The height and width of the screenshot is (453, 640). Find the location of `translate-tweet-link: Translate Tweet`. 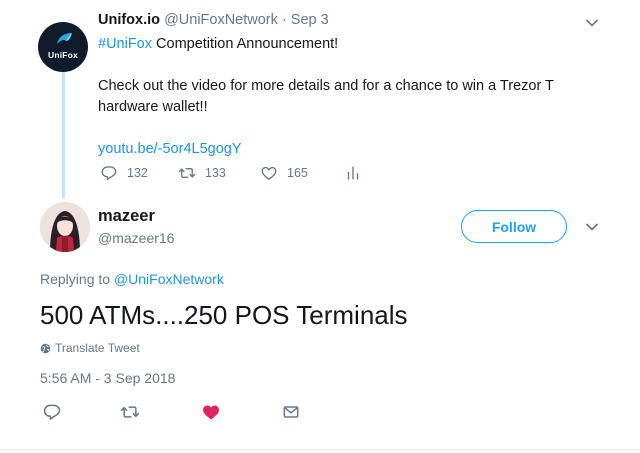

translate-tweet-link: Translate Tweet is located at coordinates (90, 348).